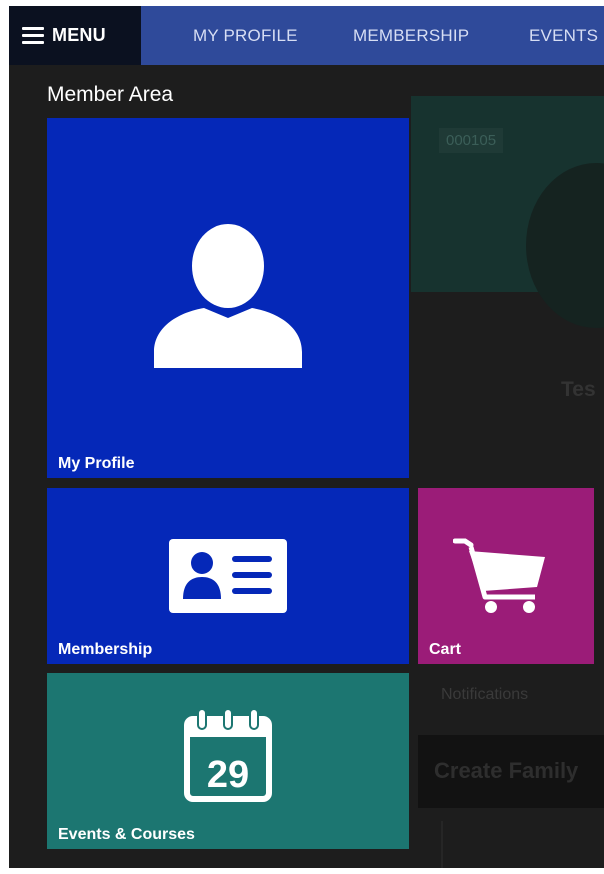  What do you see at coordinates (499, 575) in the screenshot?
I see `cart-icon` at bounding box center [499, 575].